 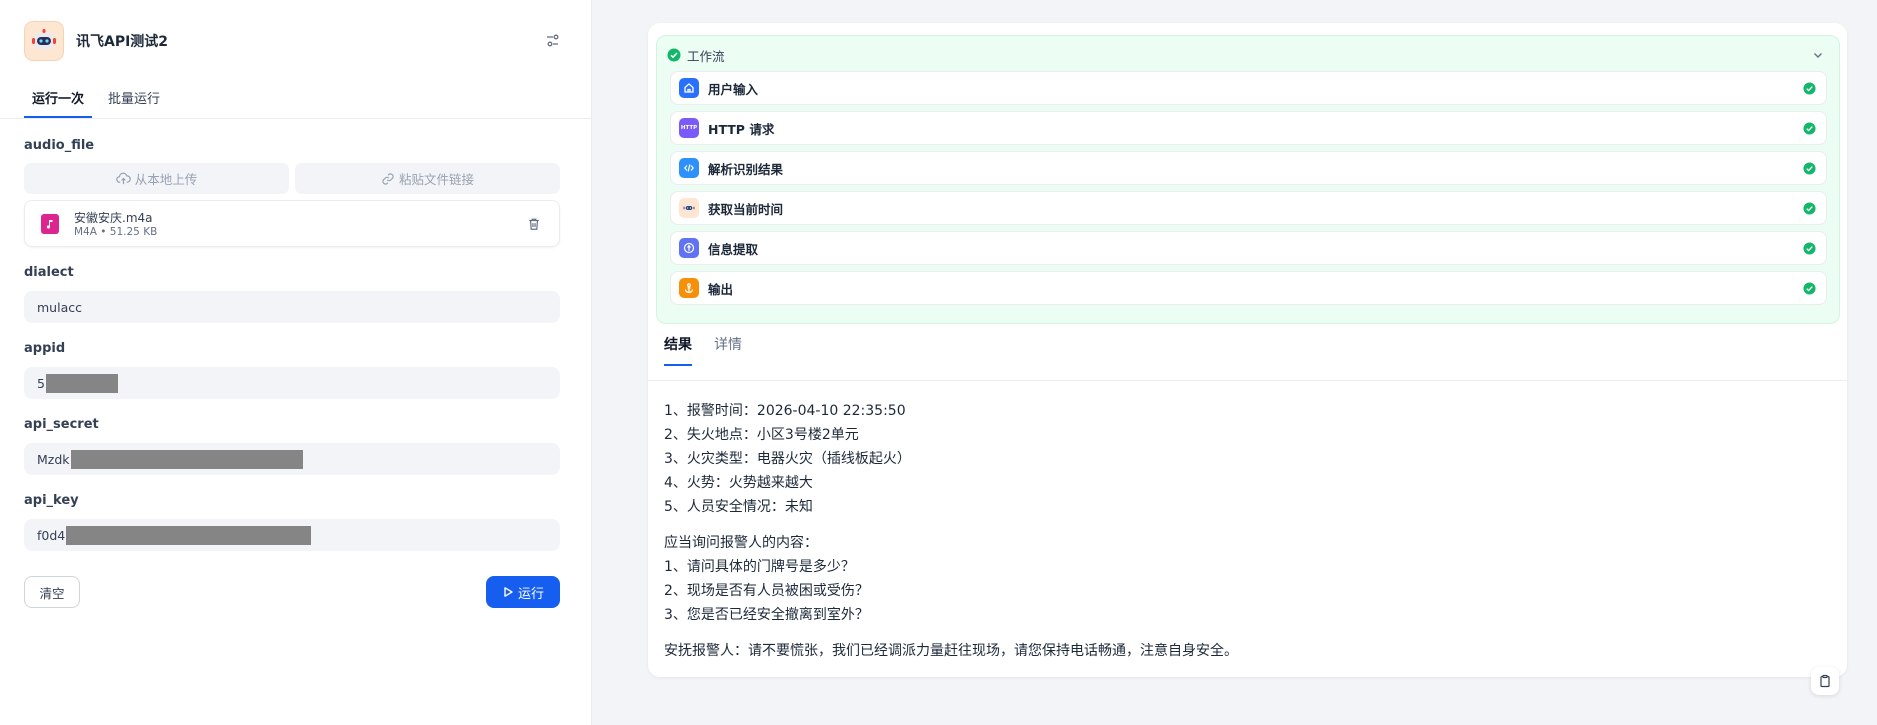 What do you see at coordinates (766, 591) in the screenshot?
I see `result-line: 2、现场是否有人员被困或受伤？` at bounding box center [766, 591].